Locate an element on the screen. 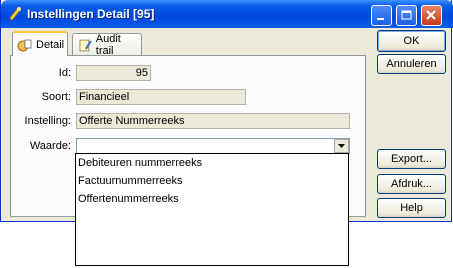 This screenshot has width=453, height=268. tab-detail: Detail is located at coordinates (40, 43).